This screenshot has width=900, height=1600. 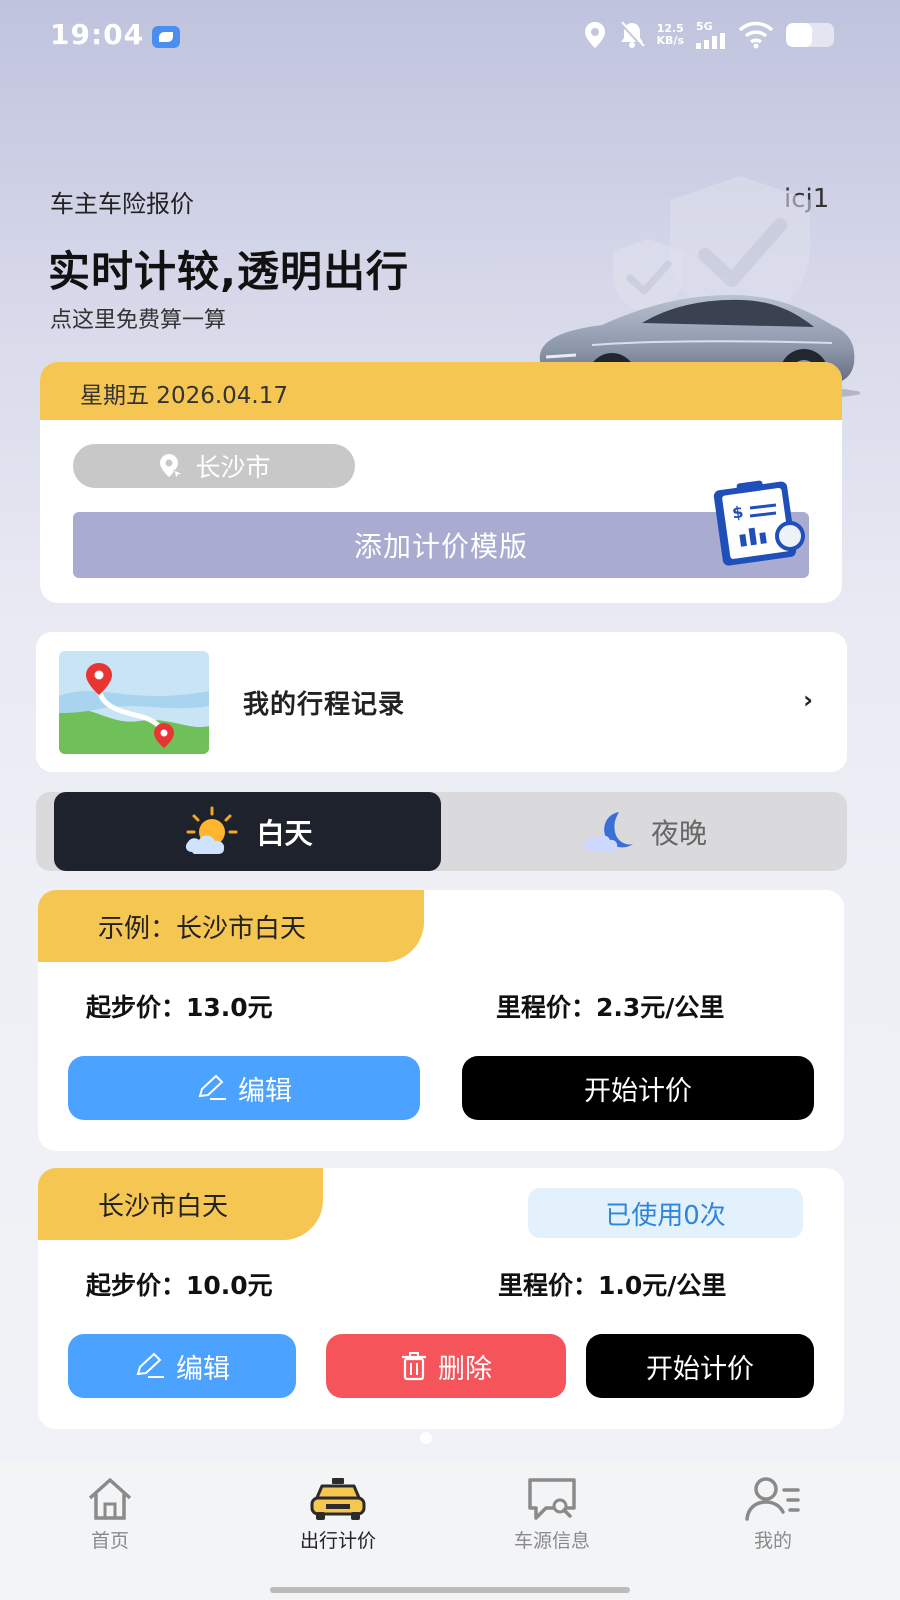 I want to click on nav-item-home: 首页, so click(x=110, y=1514).